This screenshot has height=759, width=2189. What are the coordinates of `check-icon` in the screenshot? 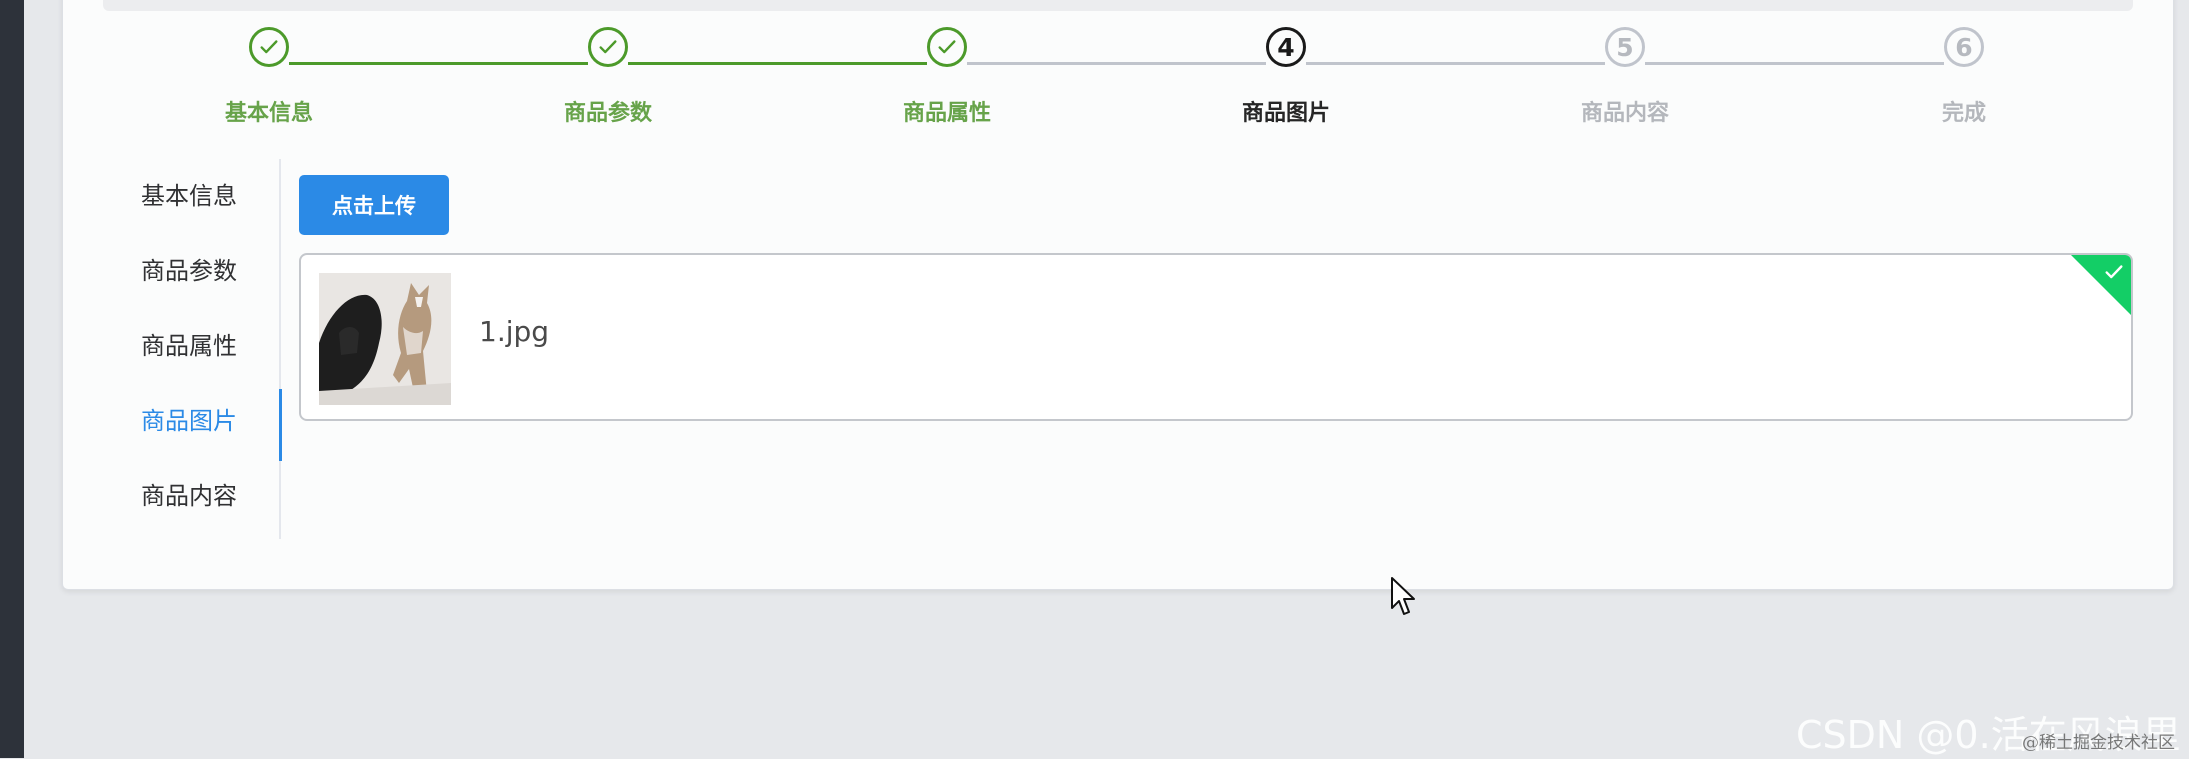 It's located at (2114, 272).